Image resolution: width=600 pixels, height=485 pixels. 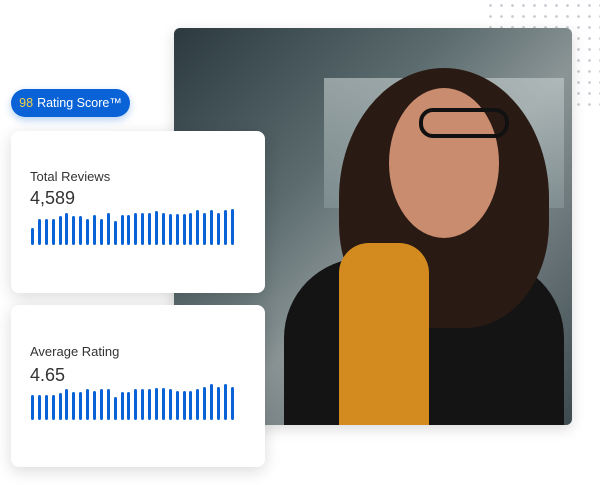 What do you see at coordinates (70, 176) in the screenshot?
I see `card-label: Total Reviews` at bounding box center [70, 176].